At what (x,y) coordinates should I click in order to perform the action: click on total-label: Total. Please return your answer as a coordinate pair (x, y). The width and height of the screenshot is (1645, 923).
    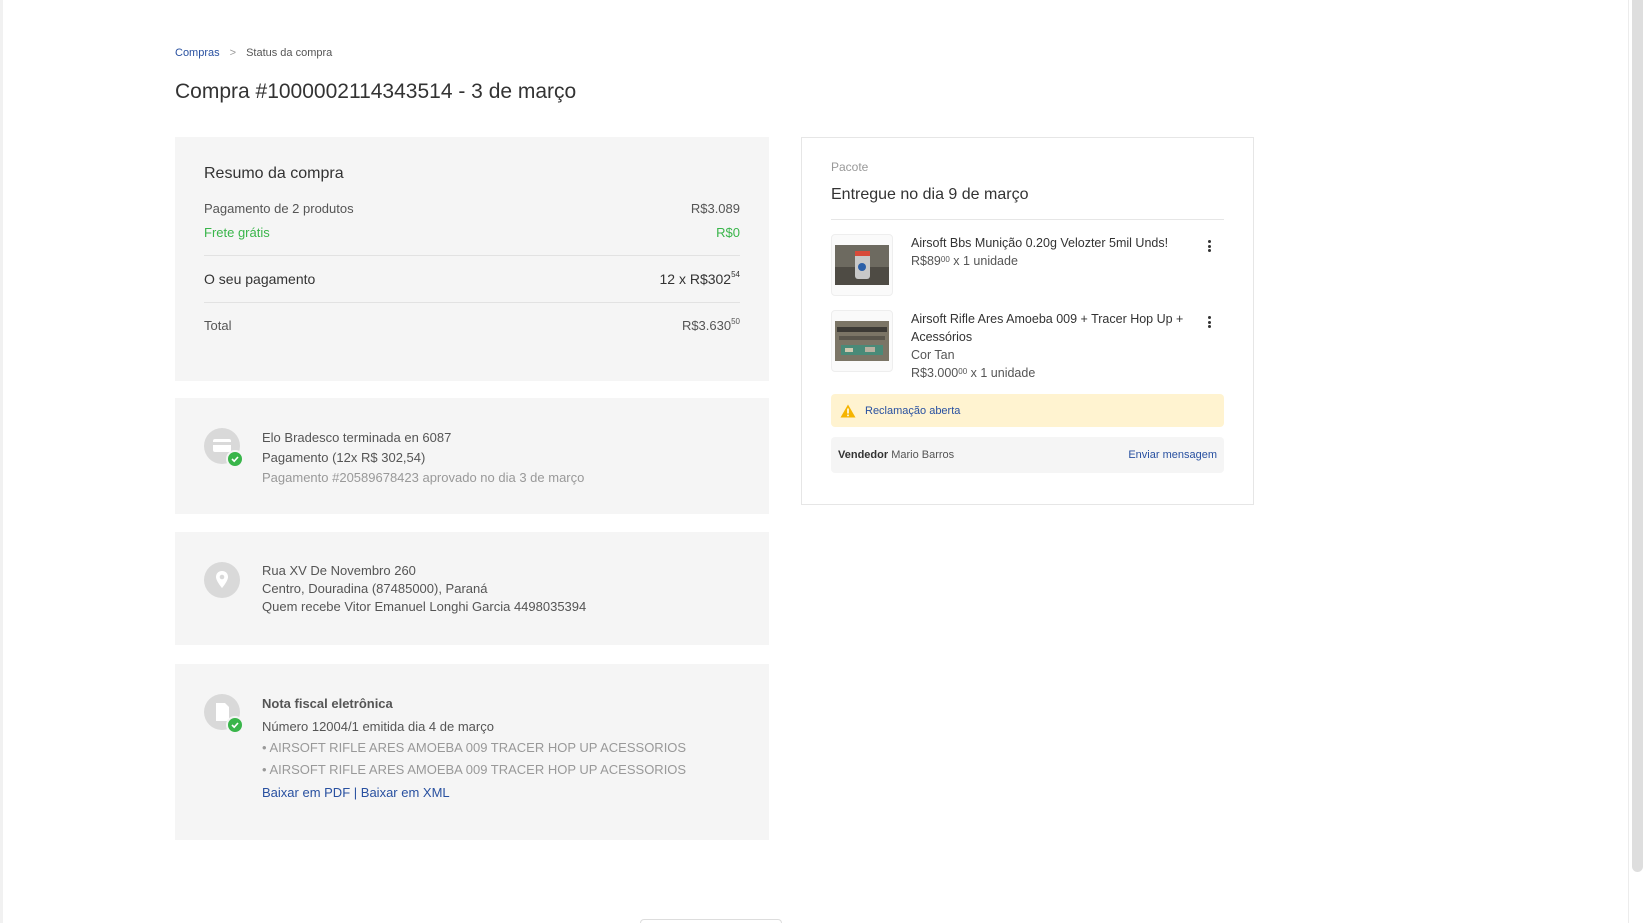
    Looking at the image, I should click on (218, 325).